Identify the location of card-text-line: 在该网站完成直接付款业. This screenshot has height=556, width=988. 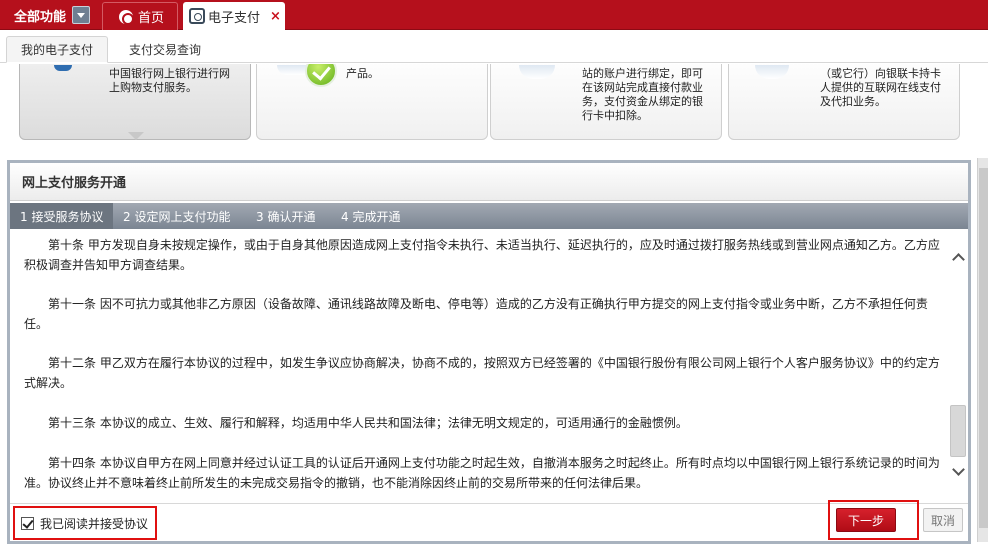
(642, 87).